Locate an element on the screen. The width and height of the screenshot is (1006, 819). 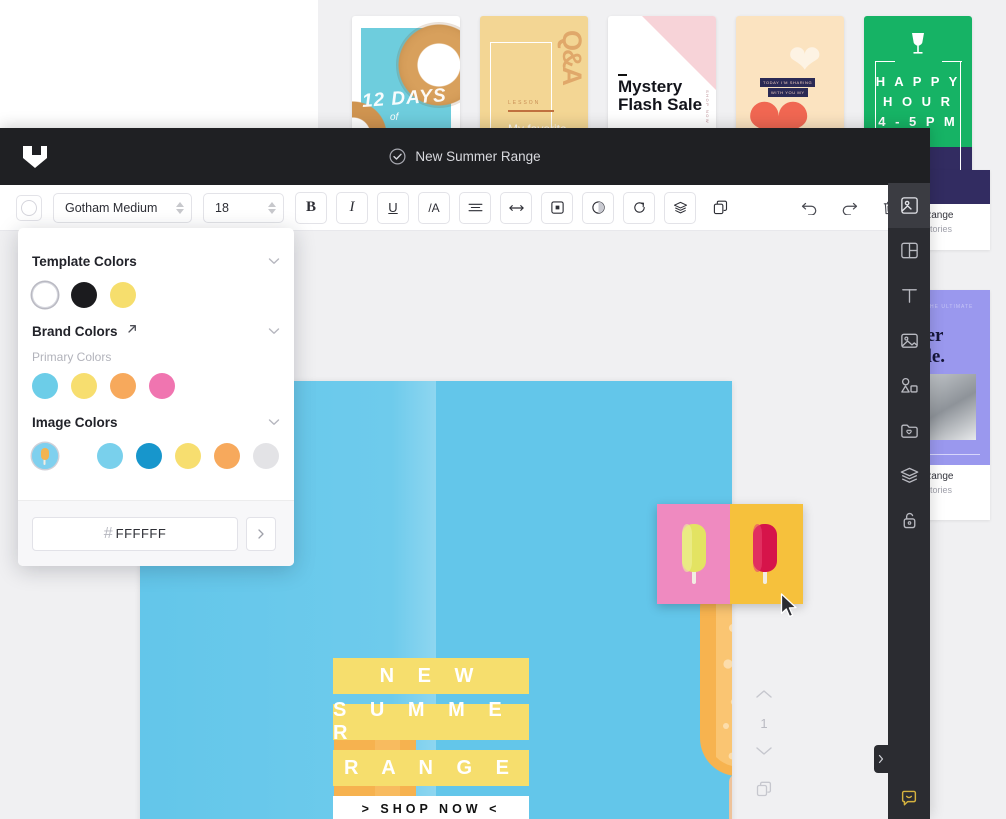
template-colors-header: Template Colors is located at coordinates (156, 261).